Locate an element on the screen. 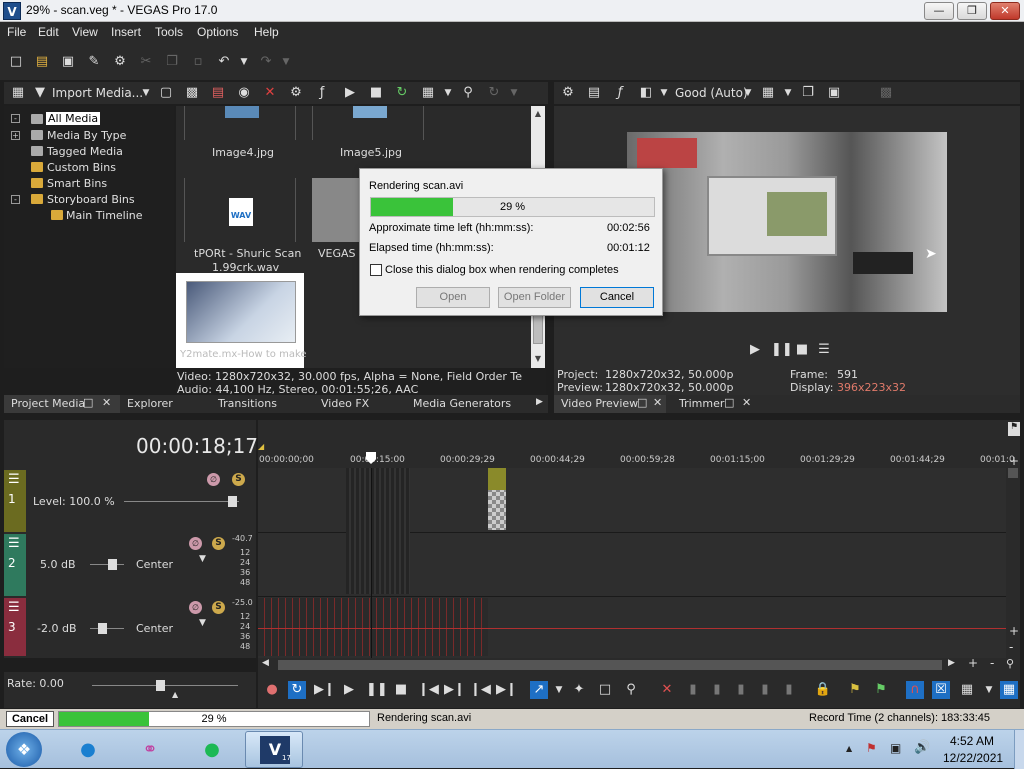  tray-flag-icon: ⚑ is located at coordinates (871, 748).